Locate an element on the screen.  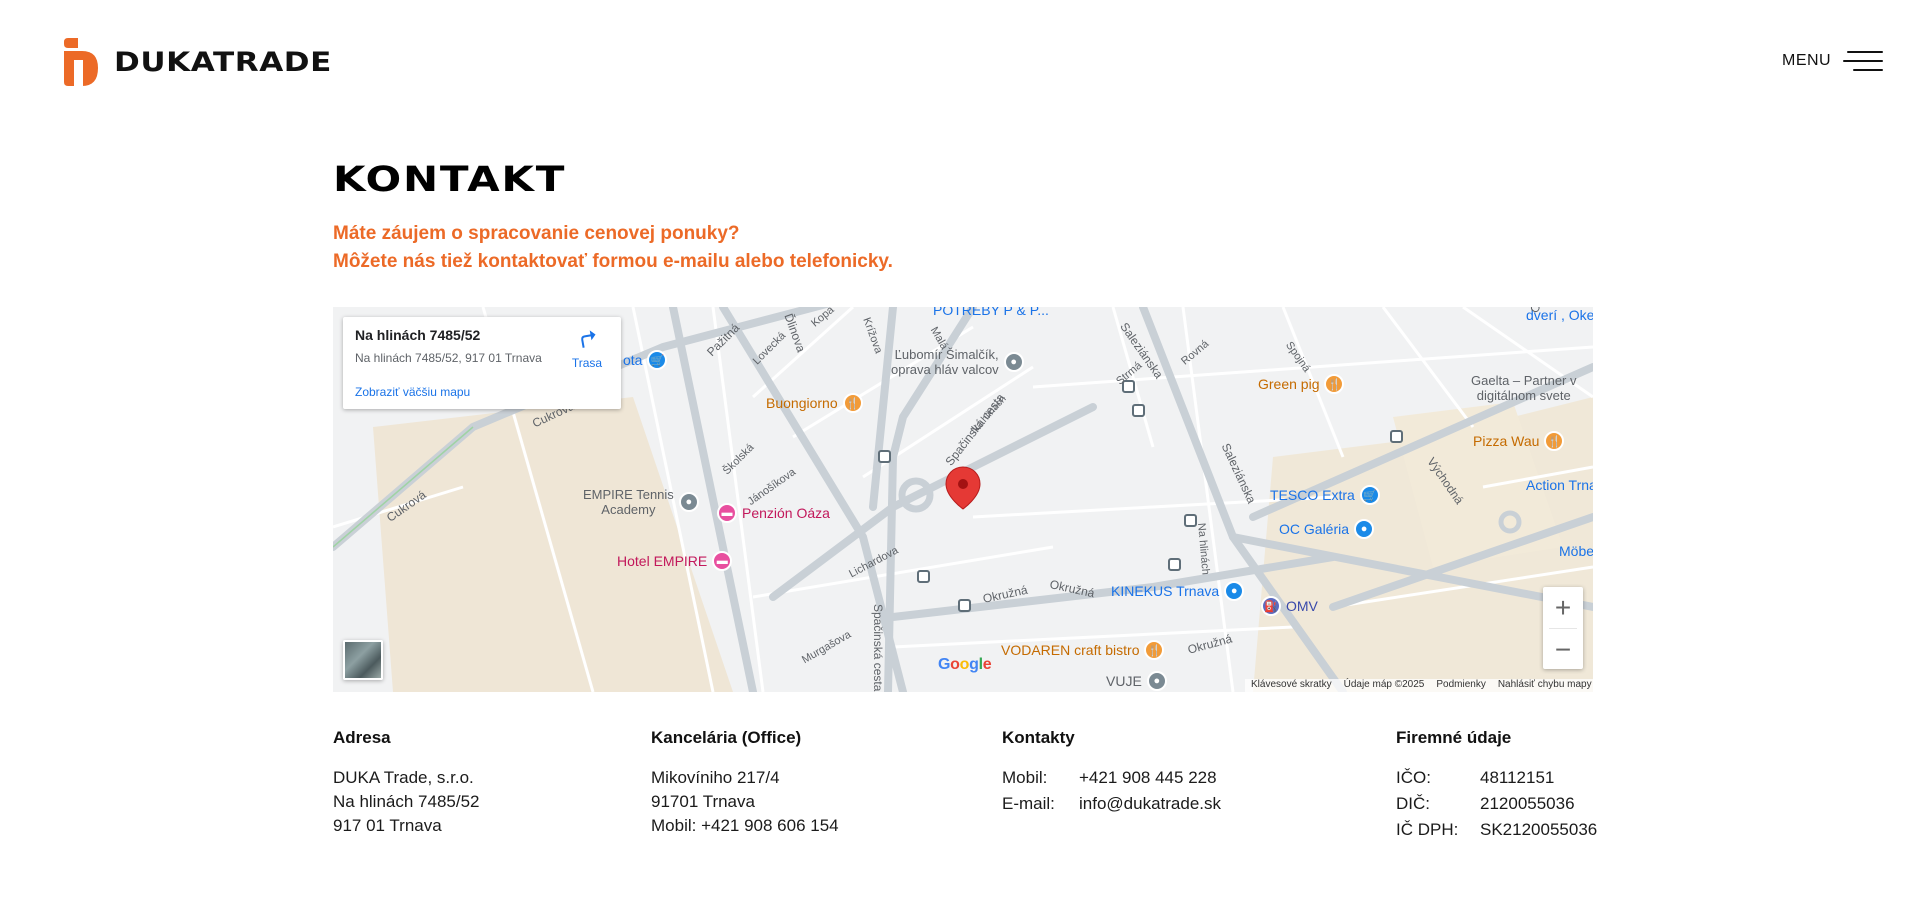
office-heading: Kancelária (Office) is located at coordinates (726, 737).